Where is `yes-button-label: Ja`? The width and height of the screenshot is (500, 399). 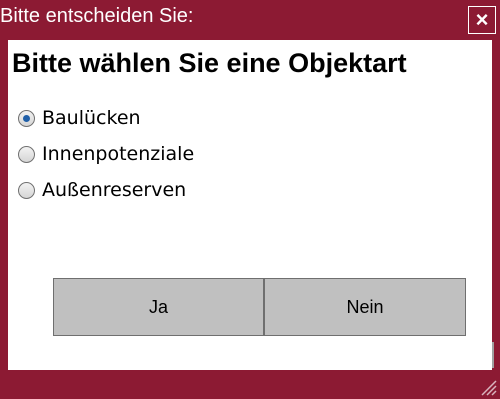 yes-button-label: Ja is located at coordinates (158, 306).